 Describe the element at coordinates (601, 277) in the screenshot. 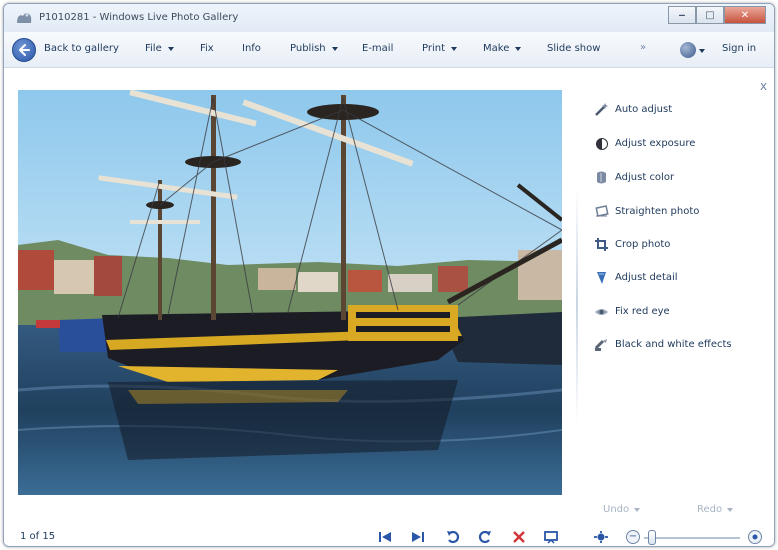

I see `detail-icon` at that location.